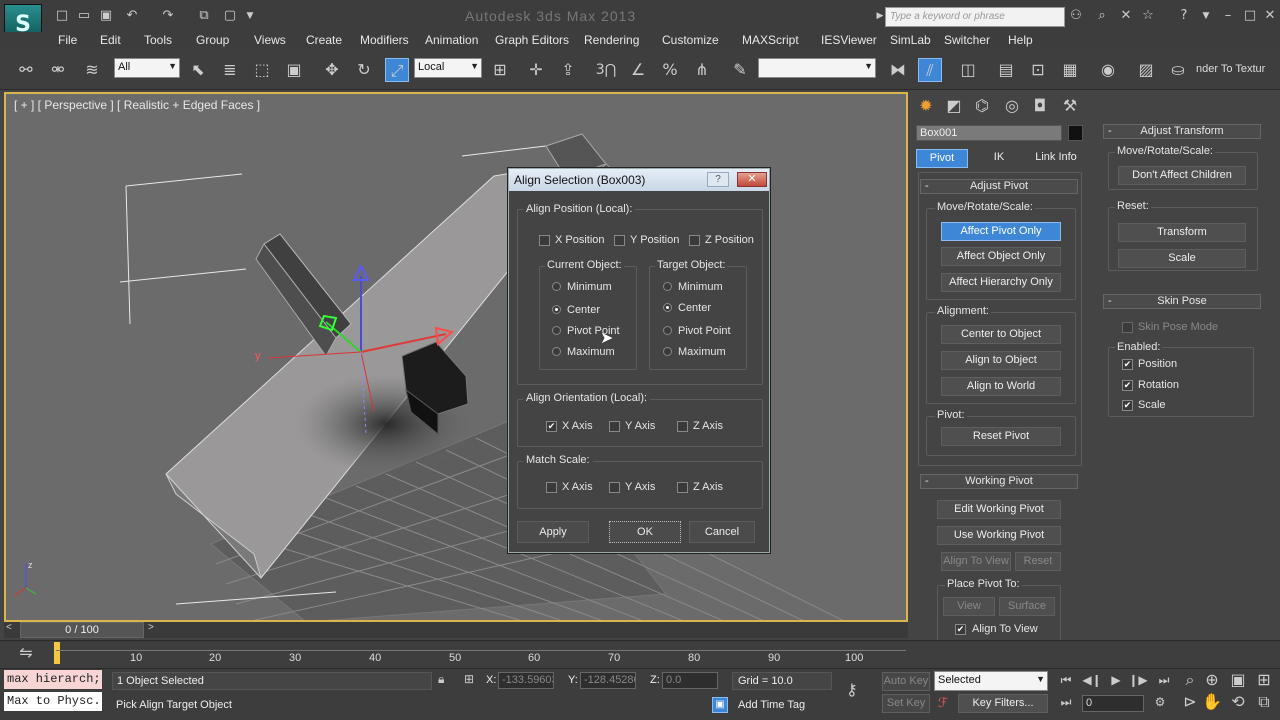 The height and width of the screenshot is (720, 1280). What do you see at coordinates (1178, 70) in the screenshot?
I see `render-to-texture-icon: ⛀` at bounding box center [1178, 70].